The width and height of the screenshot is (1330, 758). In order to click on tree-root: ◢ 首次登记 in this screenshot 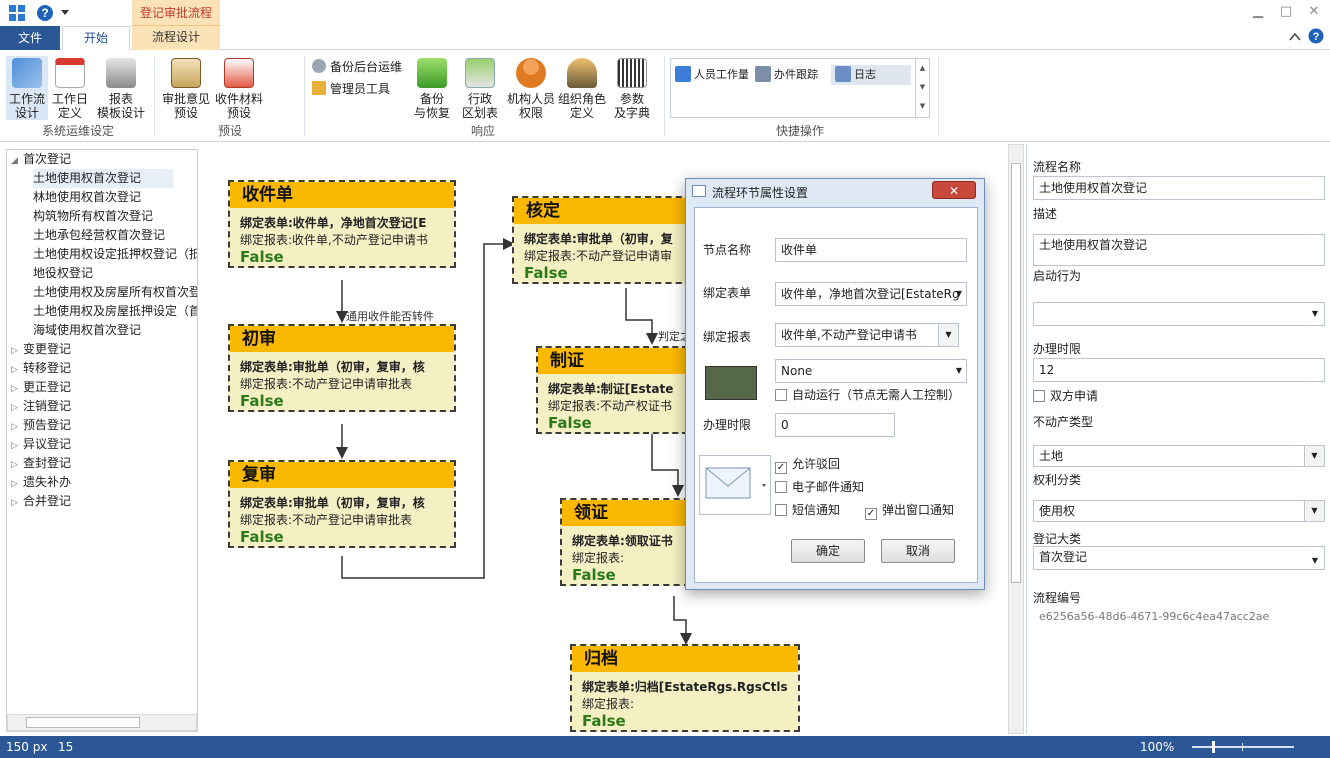, I will do `click(41, 160)`.